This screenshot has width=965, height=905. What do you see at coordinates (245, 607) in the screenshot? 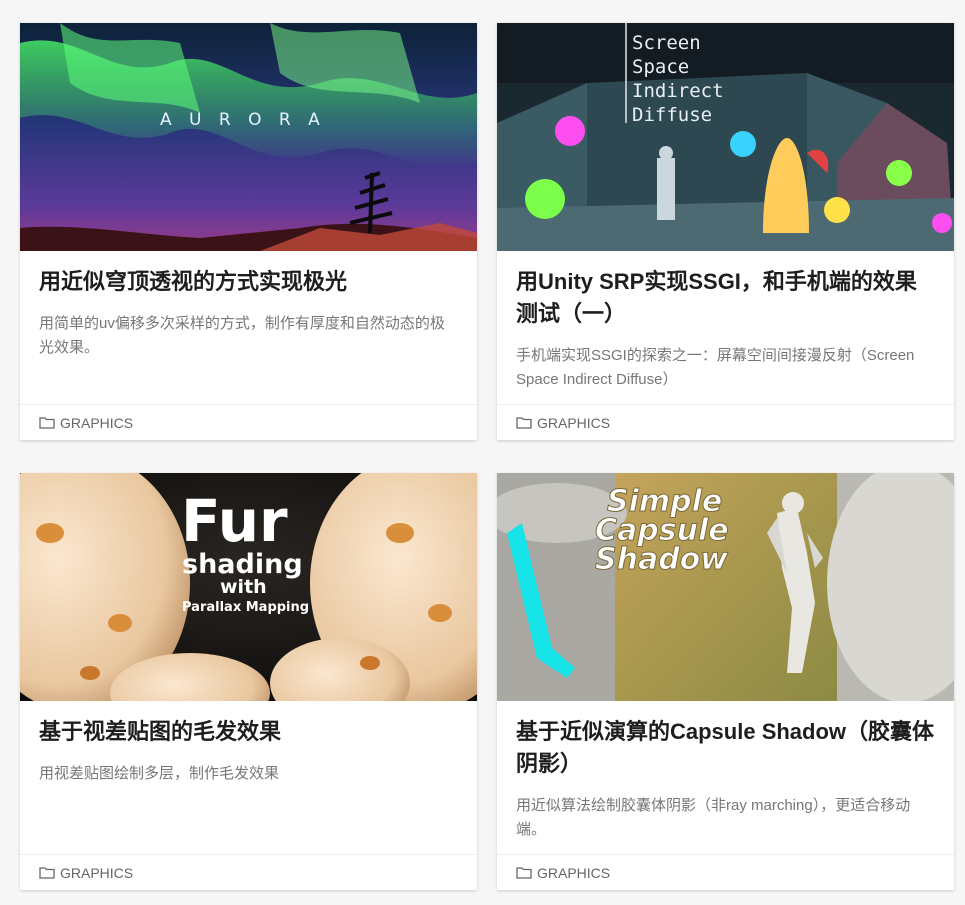
I see `thumbnail-overlay-text: Parallax Mapping` at bounding box center [245, 607].